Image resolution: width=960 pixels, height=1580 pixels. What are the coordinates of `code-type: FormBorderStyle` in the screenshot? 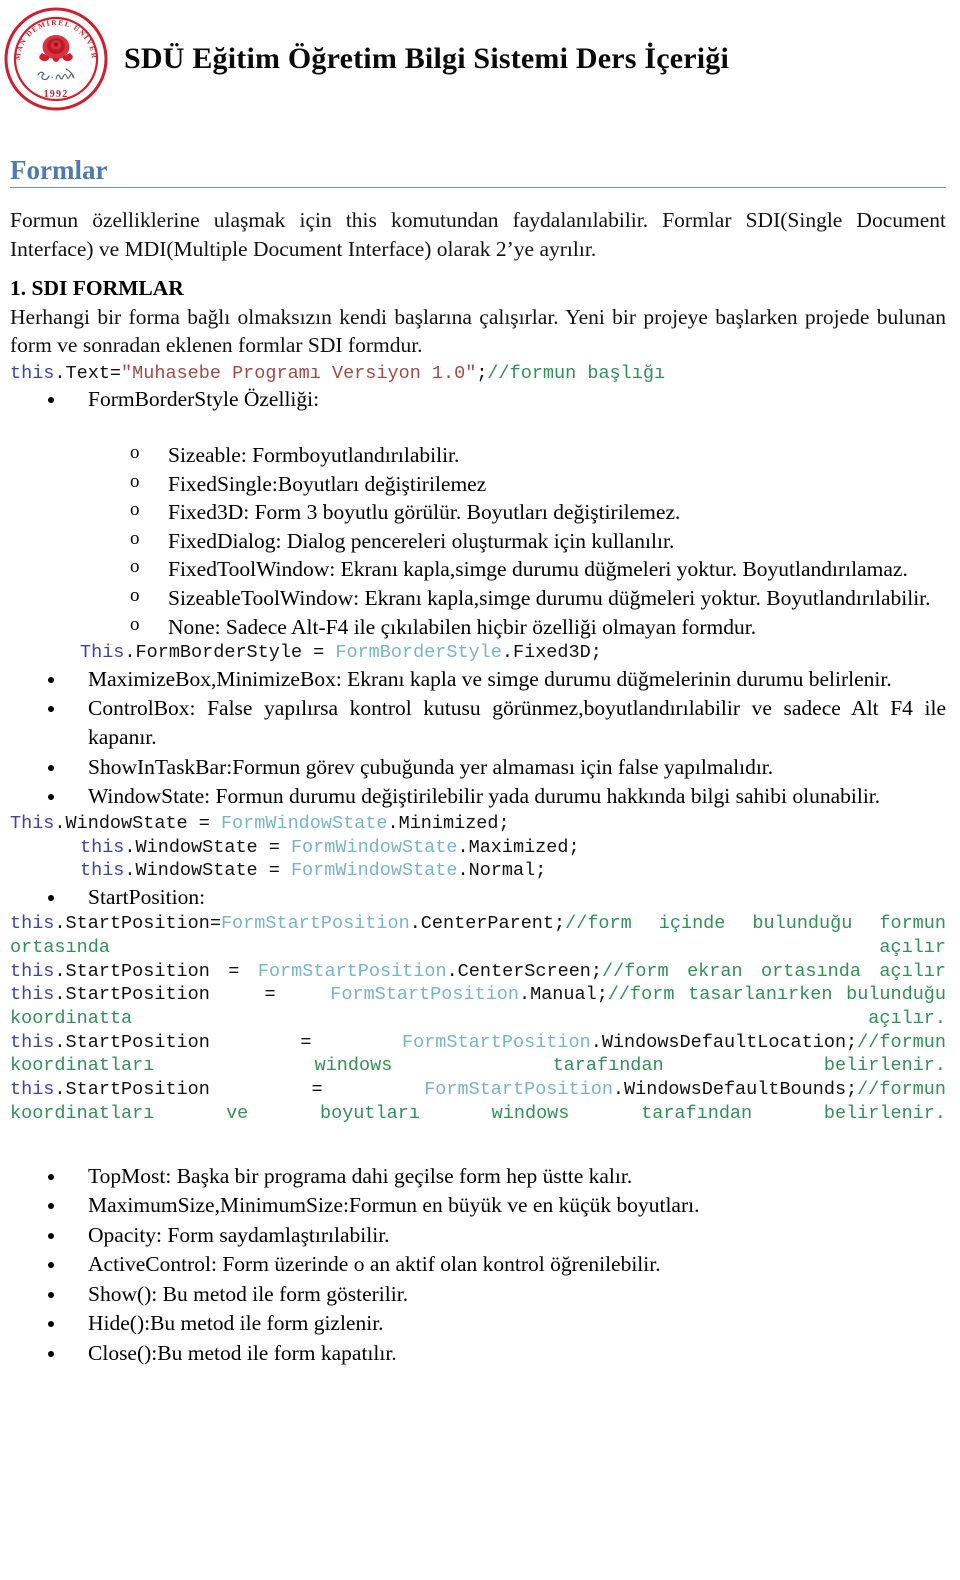 It's located at (418, 653).